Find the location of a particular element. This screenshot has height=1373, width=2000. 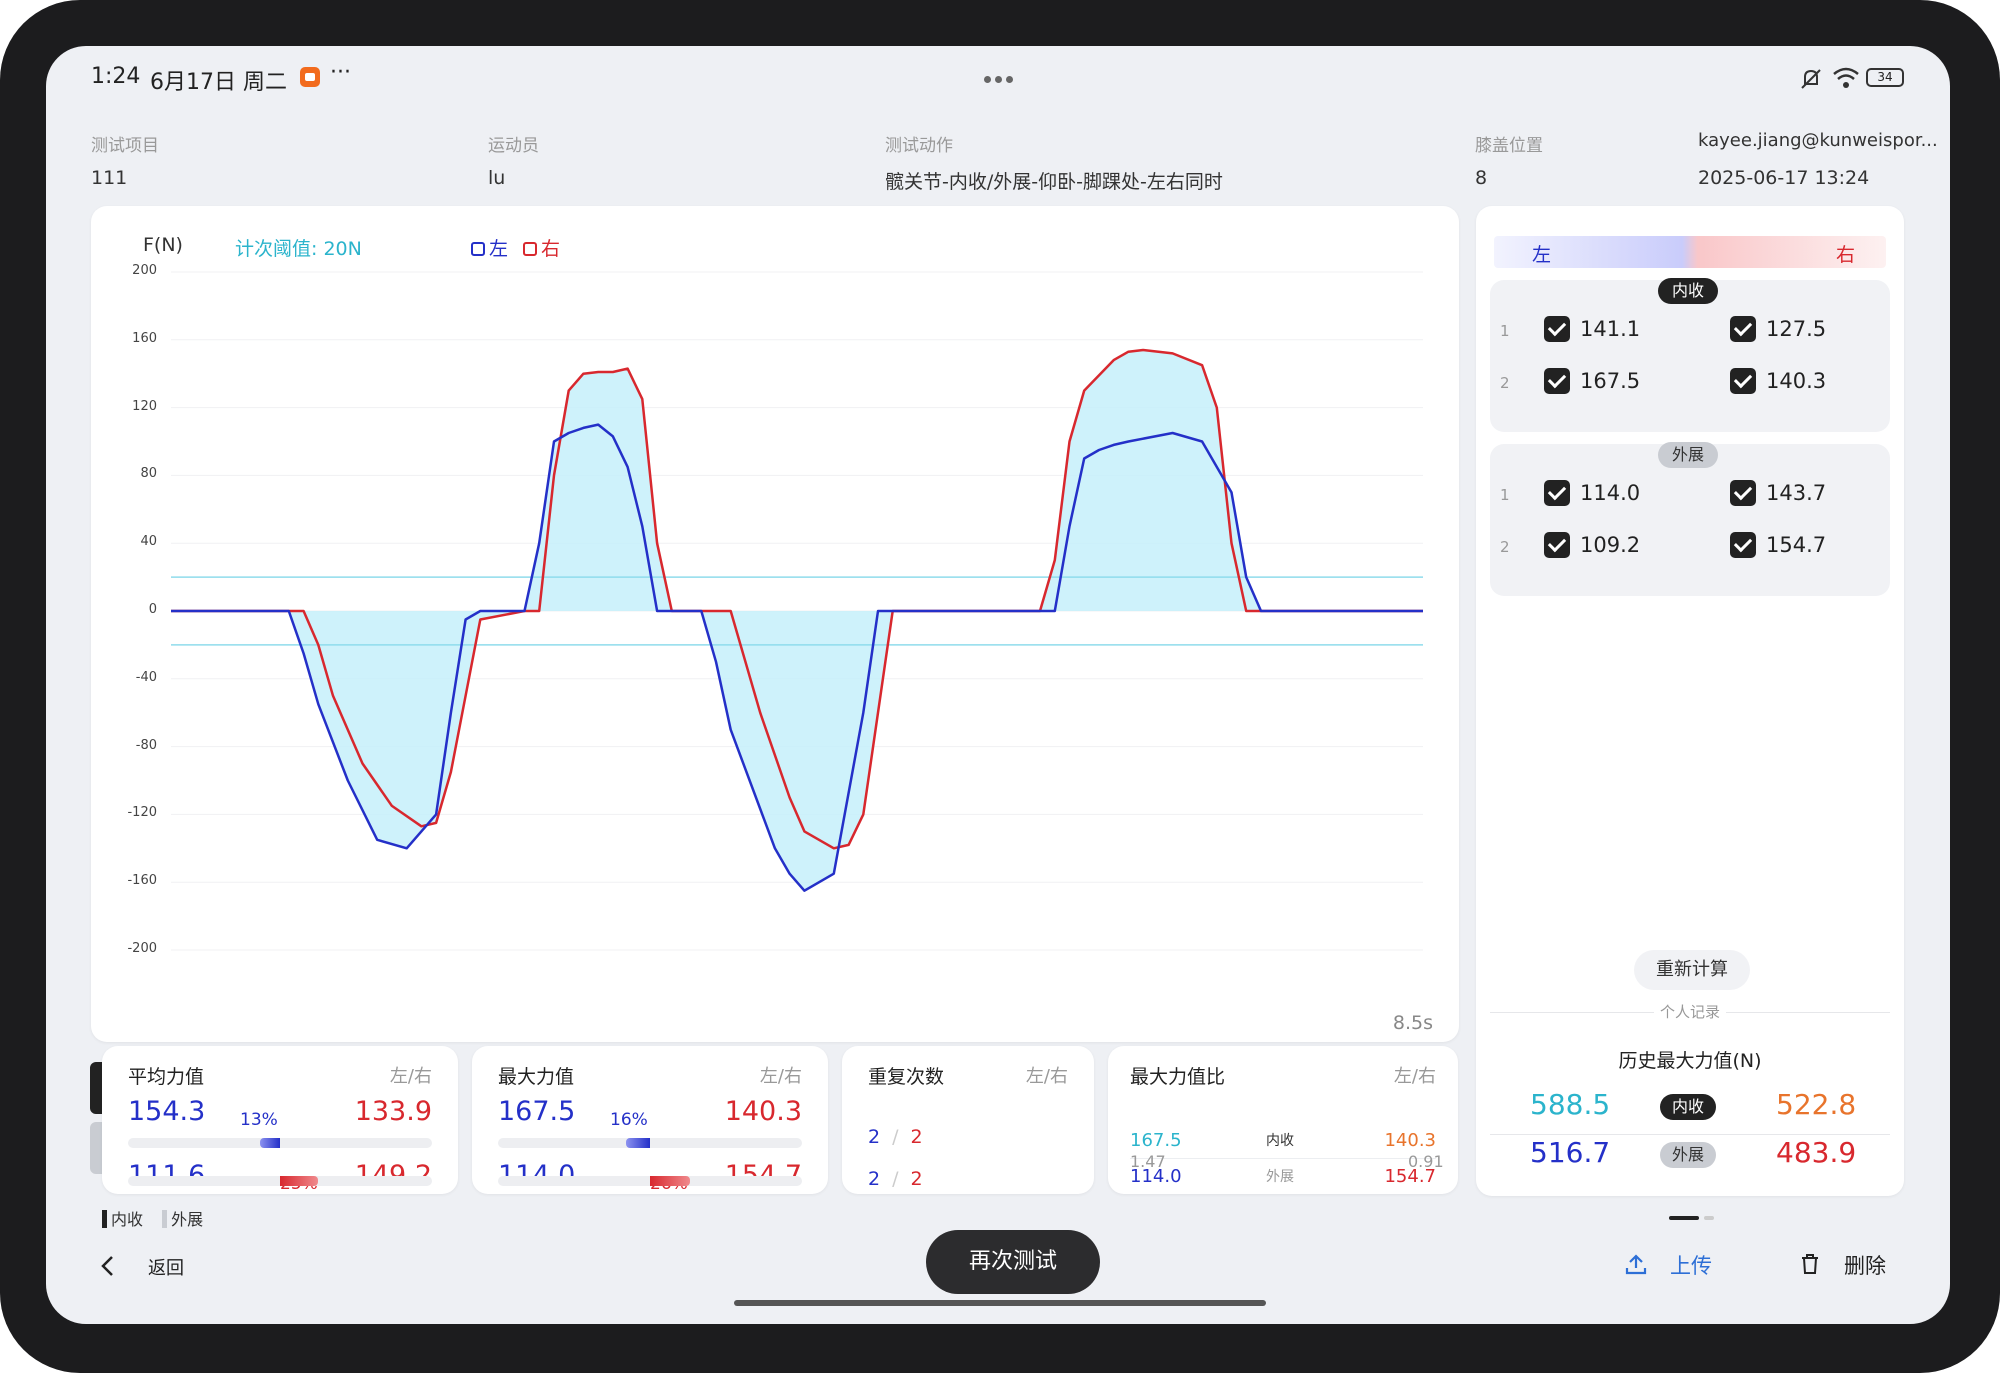

status-more: ··· is located at coordinates (340, 72).